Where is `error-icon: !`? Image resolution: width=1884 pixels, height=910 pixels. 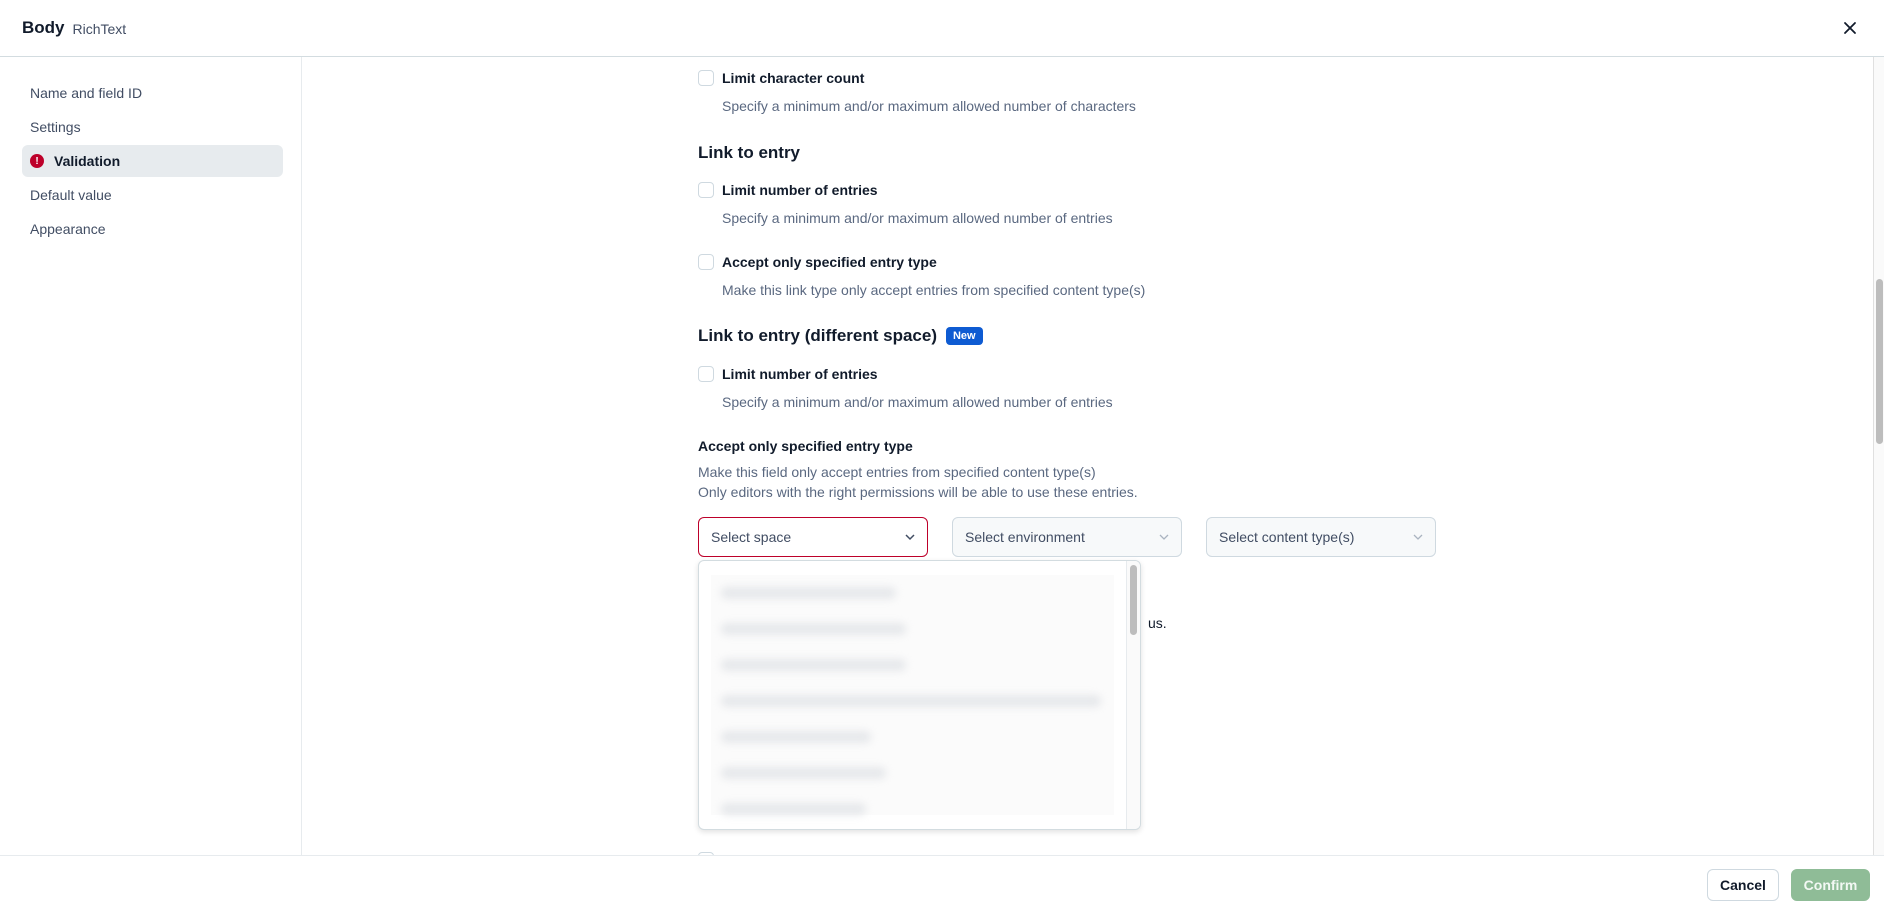
error-icon: ! is located at coordinates (37, 161).